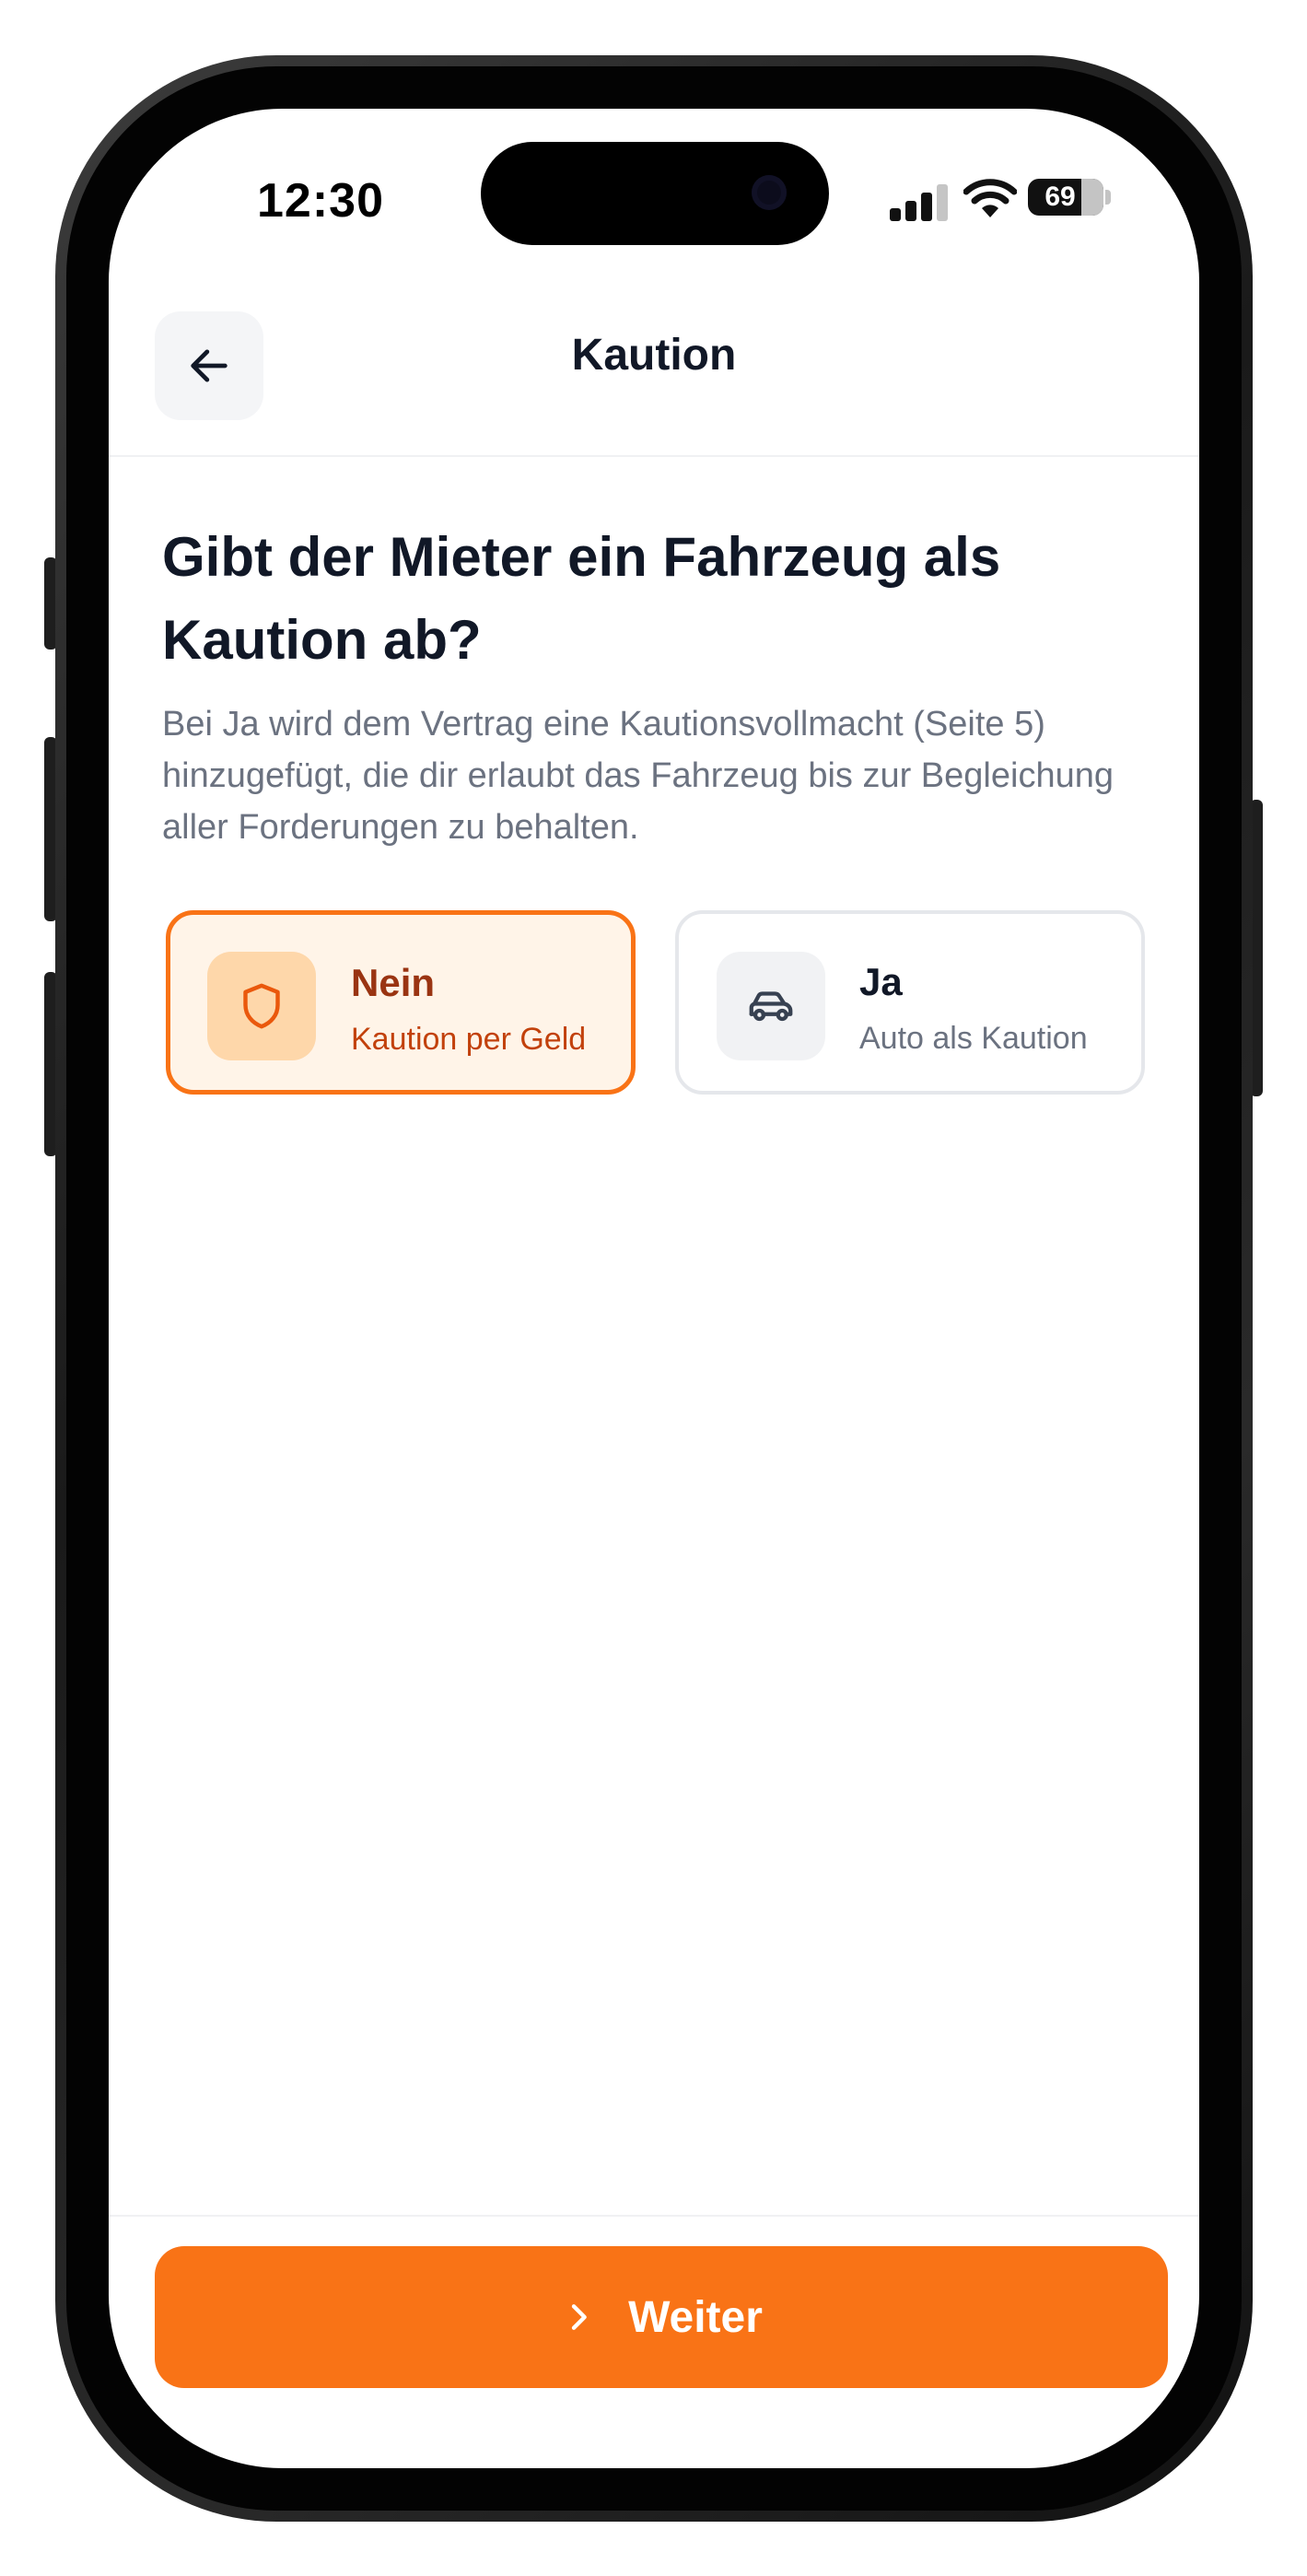  What do you see at coordinates (1060, 196) in the screenshot?
I see `battery-level: 69` at bounding box center [1060, 196].